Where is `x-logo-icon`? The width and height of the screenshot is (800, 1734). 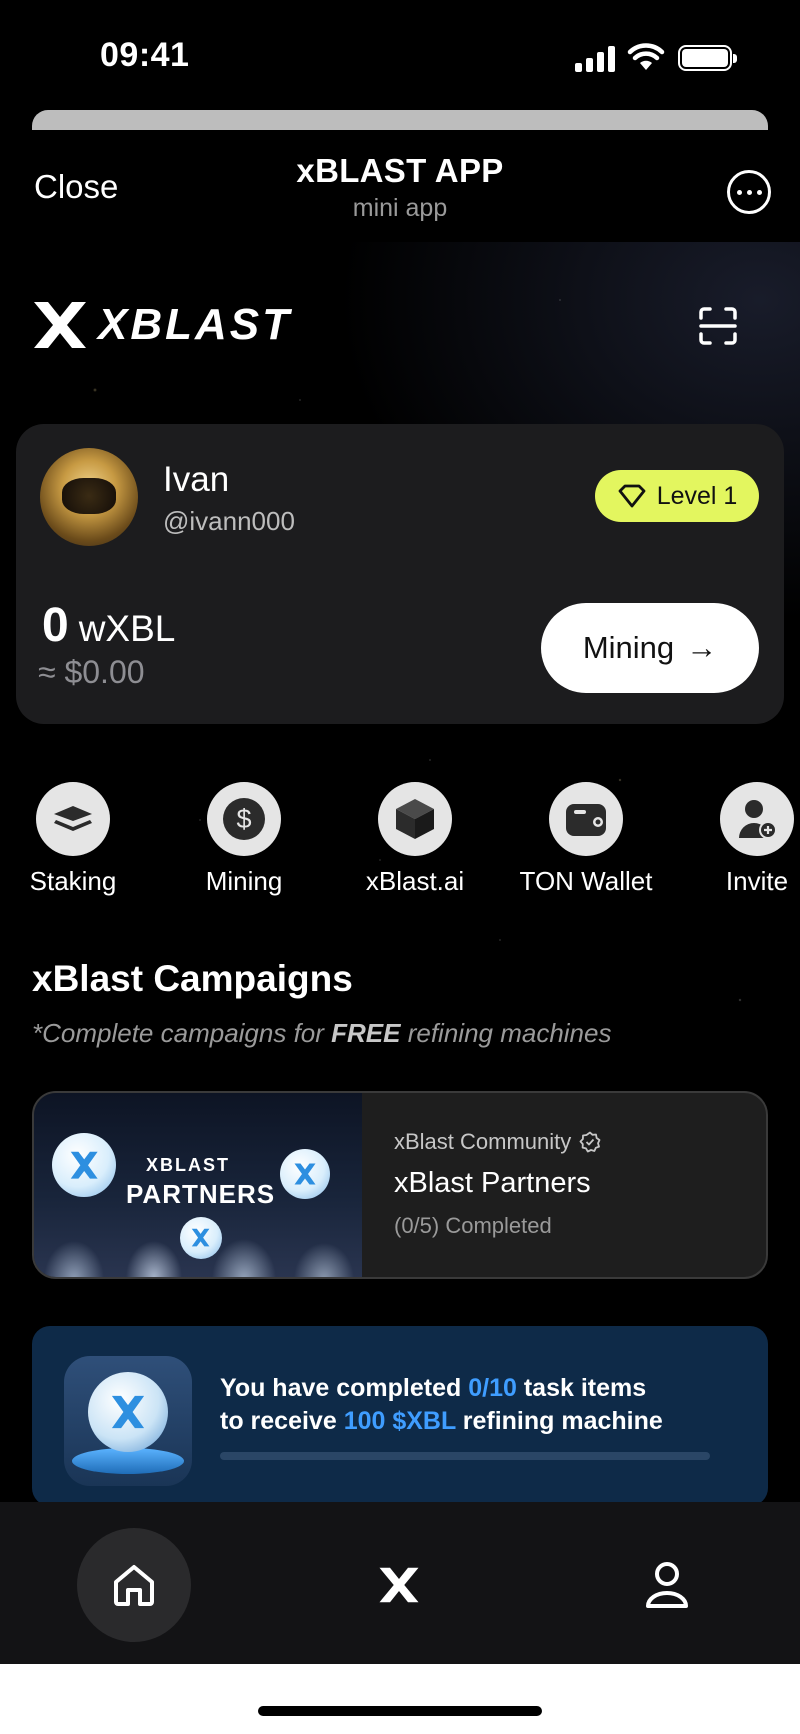 x-logo-icon is located at coordinates (399, 1585).